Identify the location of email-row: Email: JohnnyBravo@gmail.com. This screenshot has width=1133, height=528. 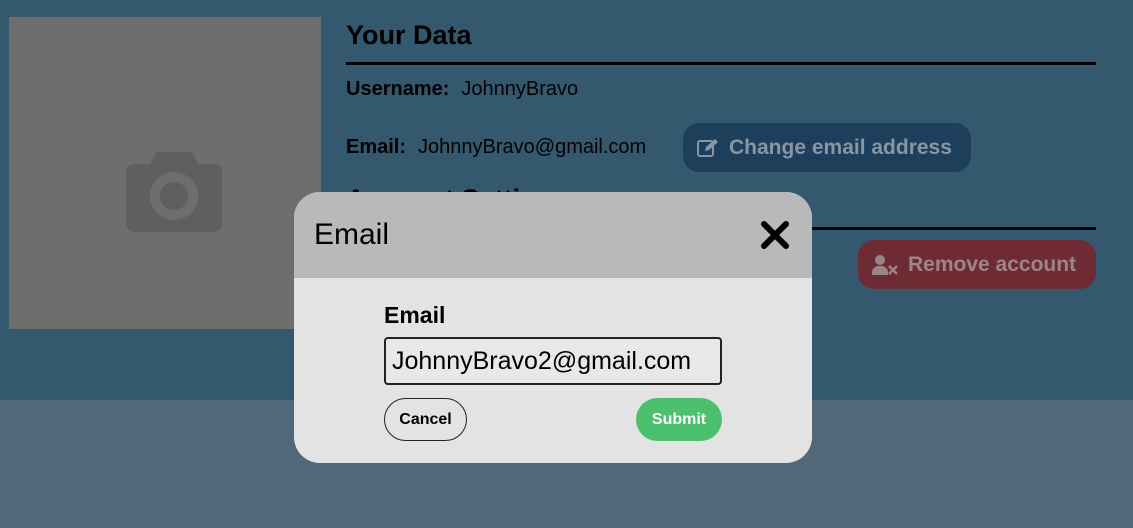
(496, 147).